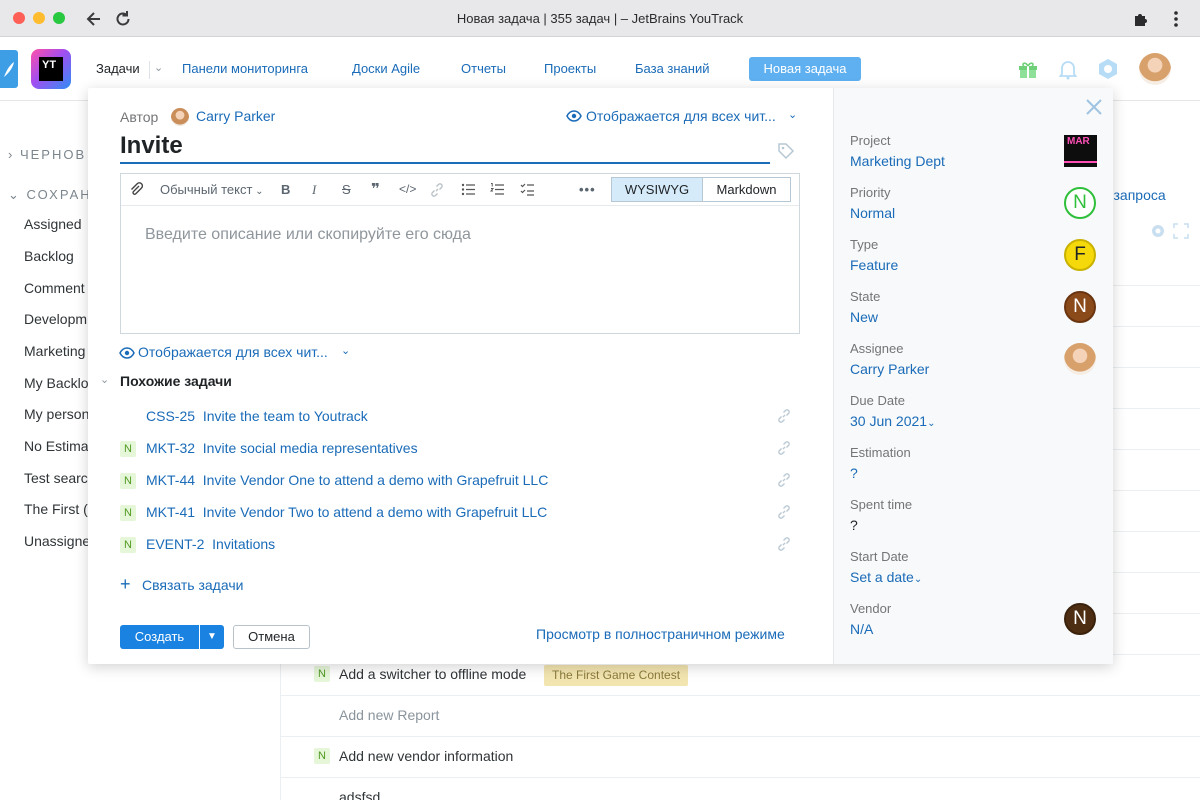 This screenshot has height=800, width=1200. What do you see at coordinates (1176, 19) in the screenshot?
I see `menu-dots-icon` at bounding box center [1176, 19].